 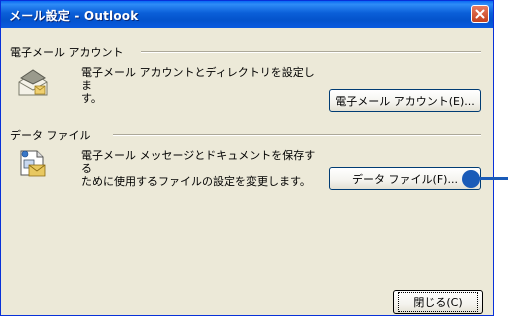 What do you see at coordinates (493, 178) in the screenshot?
I see `annotation-line` at bounding box center [493, 178].